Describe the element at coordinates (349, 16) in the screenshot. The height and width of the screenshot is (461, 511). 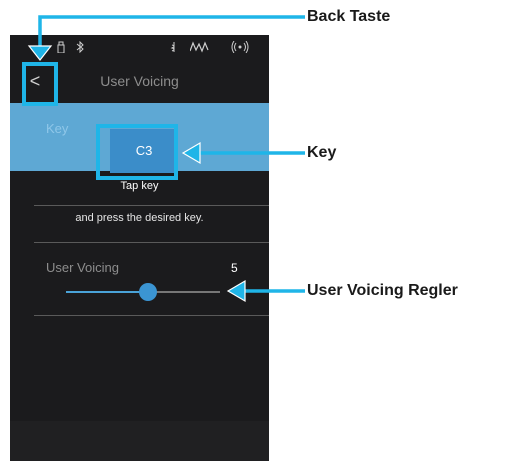
I see `back-callout-label: Back Taste` at that location.